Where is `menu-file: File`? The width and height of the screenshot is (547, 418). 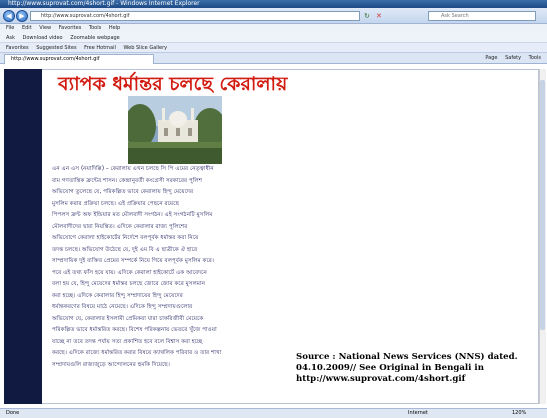
menu-file: File is located at coordinates (10, 28).